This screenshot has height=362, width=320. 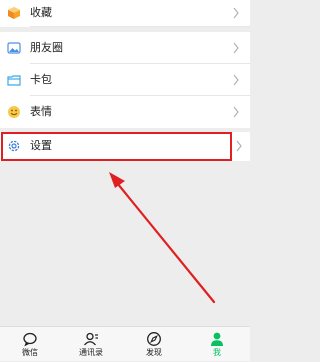 What do you see at coordinates (91, 339) in the screenshot?
I see `contacts-icon` at bounding box center [91, 339].